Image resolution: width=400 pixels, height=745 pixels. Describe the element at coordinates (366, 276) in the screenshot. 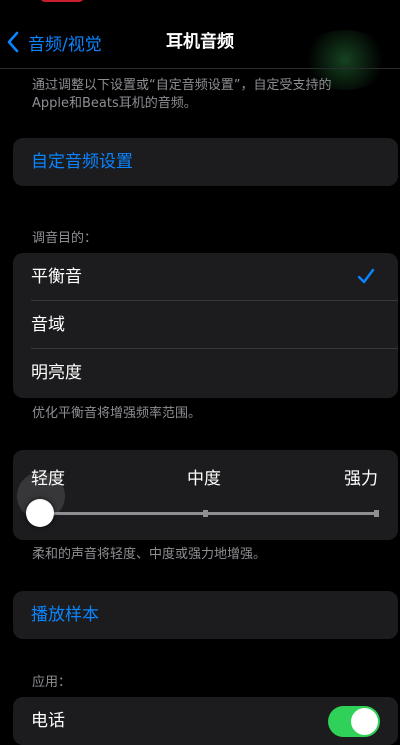

I see `checkmark-icon` at that location.